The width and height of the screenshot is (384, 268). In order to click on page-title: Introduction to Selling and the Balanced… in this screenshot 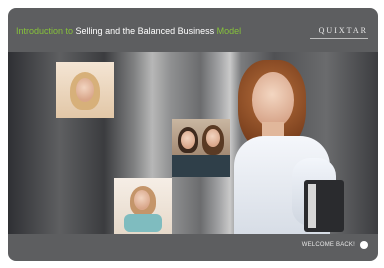, I will do `click(128, 31)`.